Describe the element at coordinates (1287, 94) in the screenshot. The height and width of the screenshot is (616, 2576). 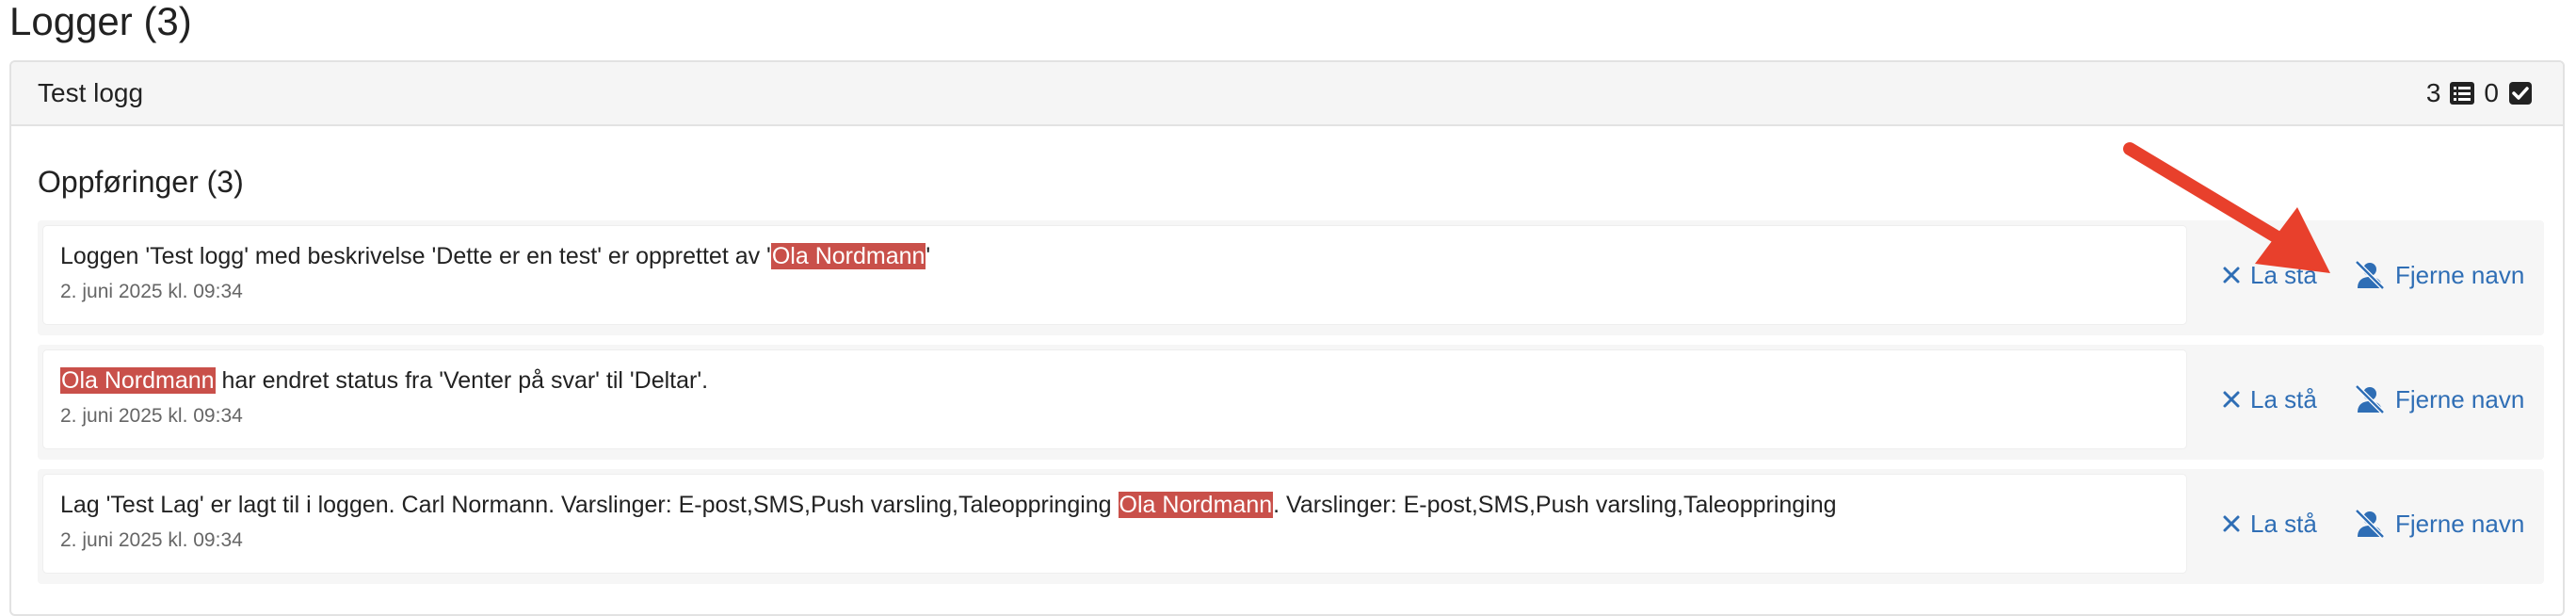
I see `log-card-header: Test logg 3 0` at that location.